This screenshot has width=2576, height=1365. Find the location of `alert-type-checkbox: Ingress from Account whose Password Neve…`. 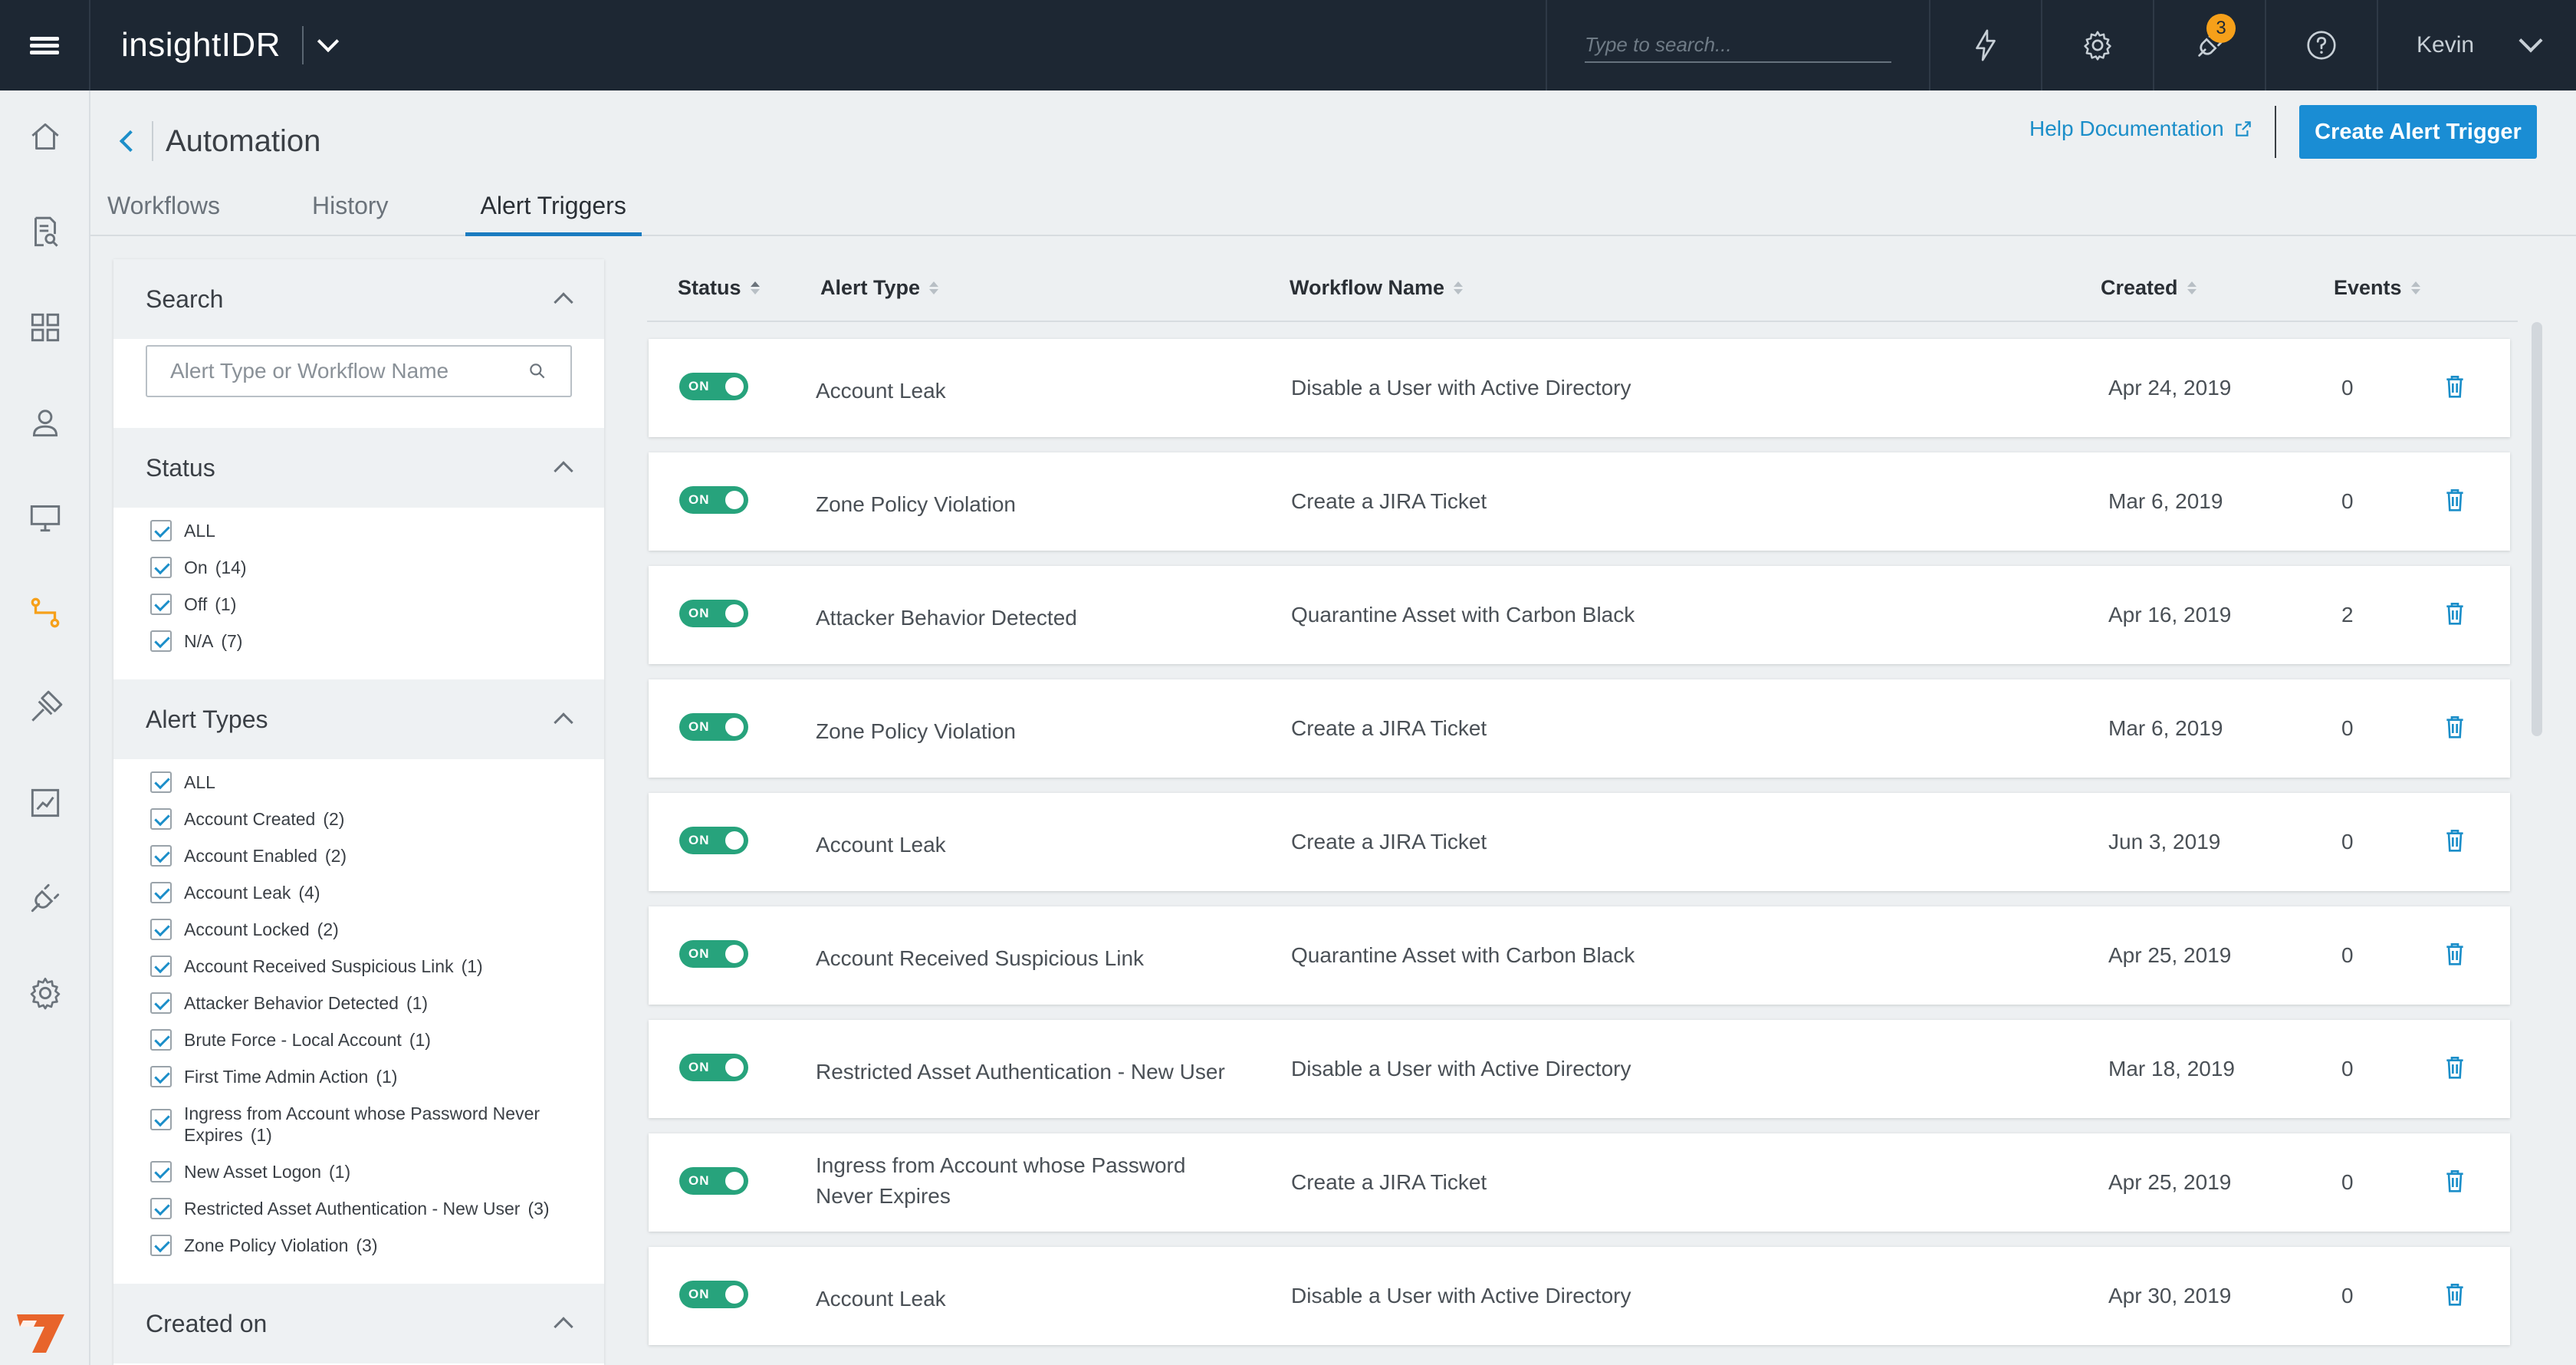

alert-type-checkbox: Ingress from Account whose Password Neve… is located at coordinates (377, 1125).